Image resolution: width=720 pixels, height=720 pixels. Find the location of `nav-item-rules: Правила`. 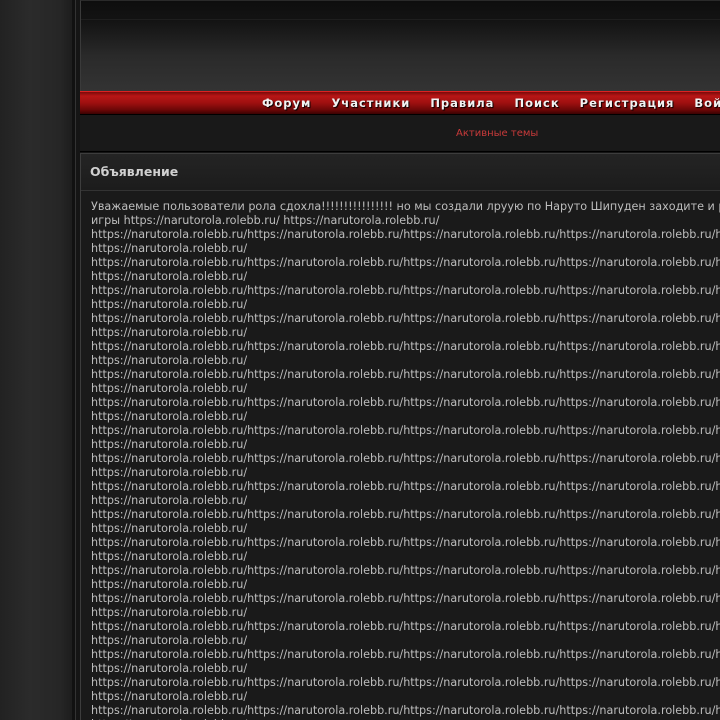

nav-item-rules: Правила is located at coordinates (462, 103).